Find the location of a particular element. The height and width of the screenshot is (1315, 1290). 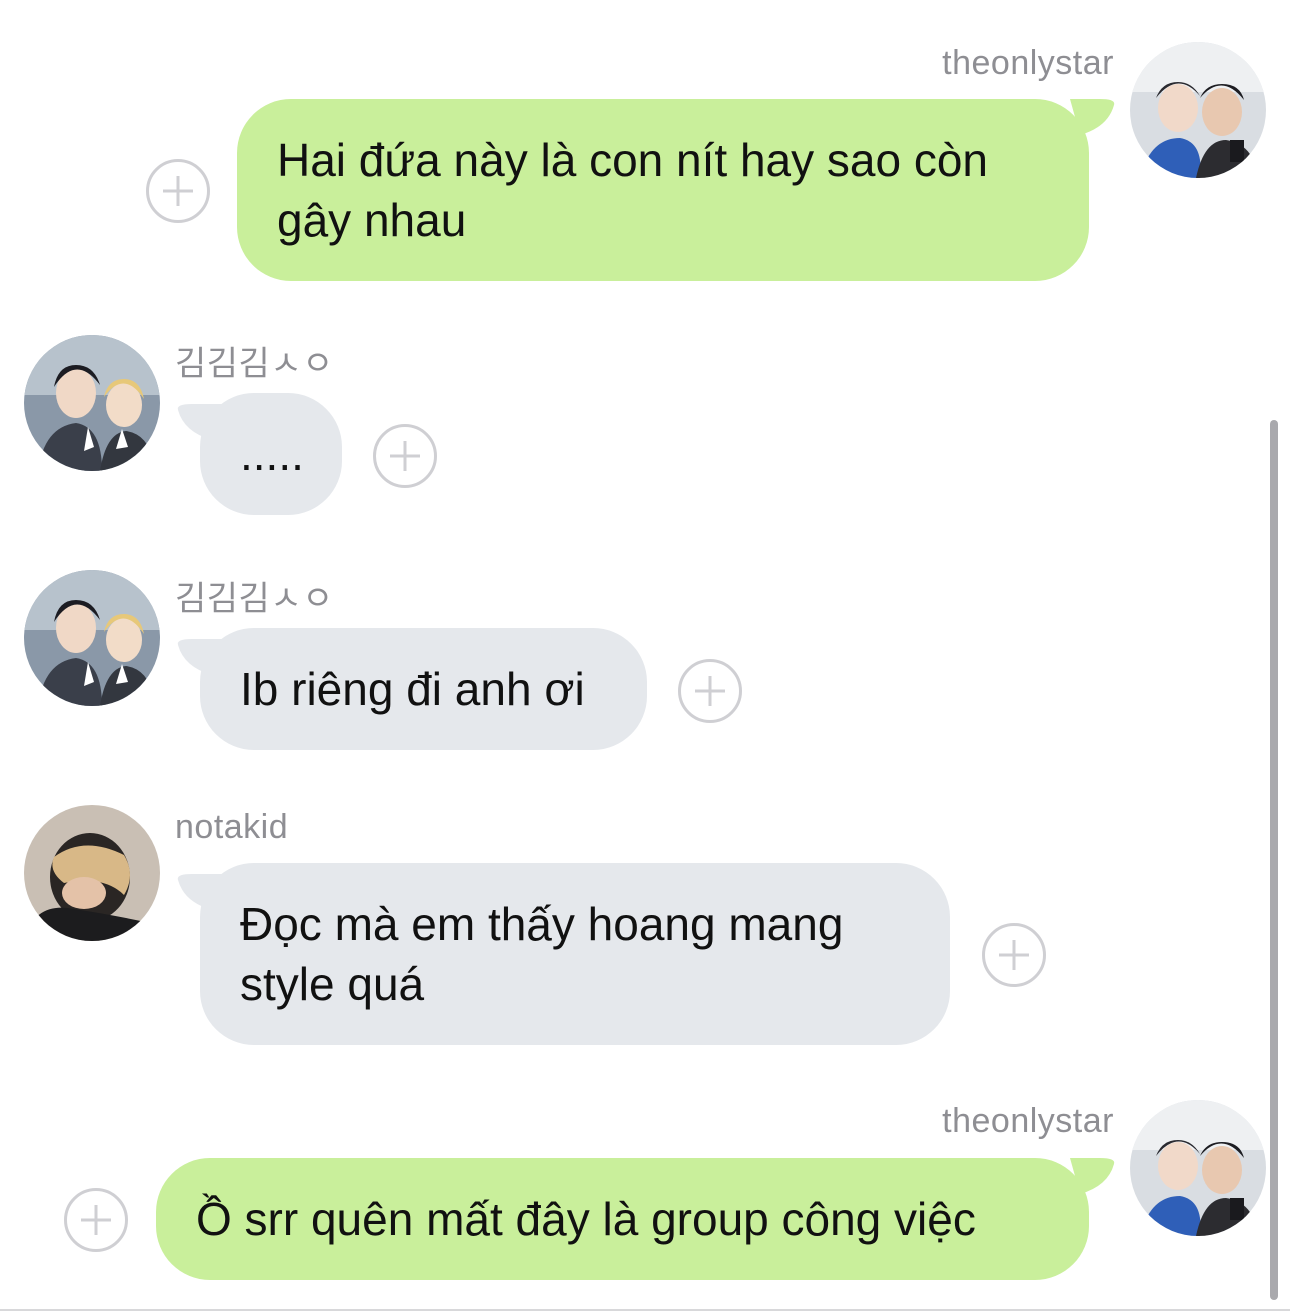

message-text-line: Hai đứa này là con nít hay sao còn is located at coordinates (633, 160).